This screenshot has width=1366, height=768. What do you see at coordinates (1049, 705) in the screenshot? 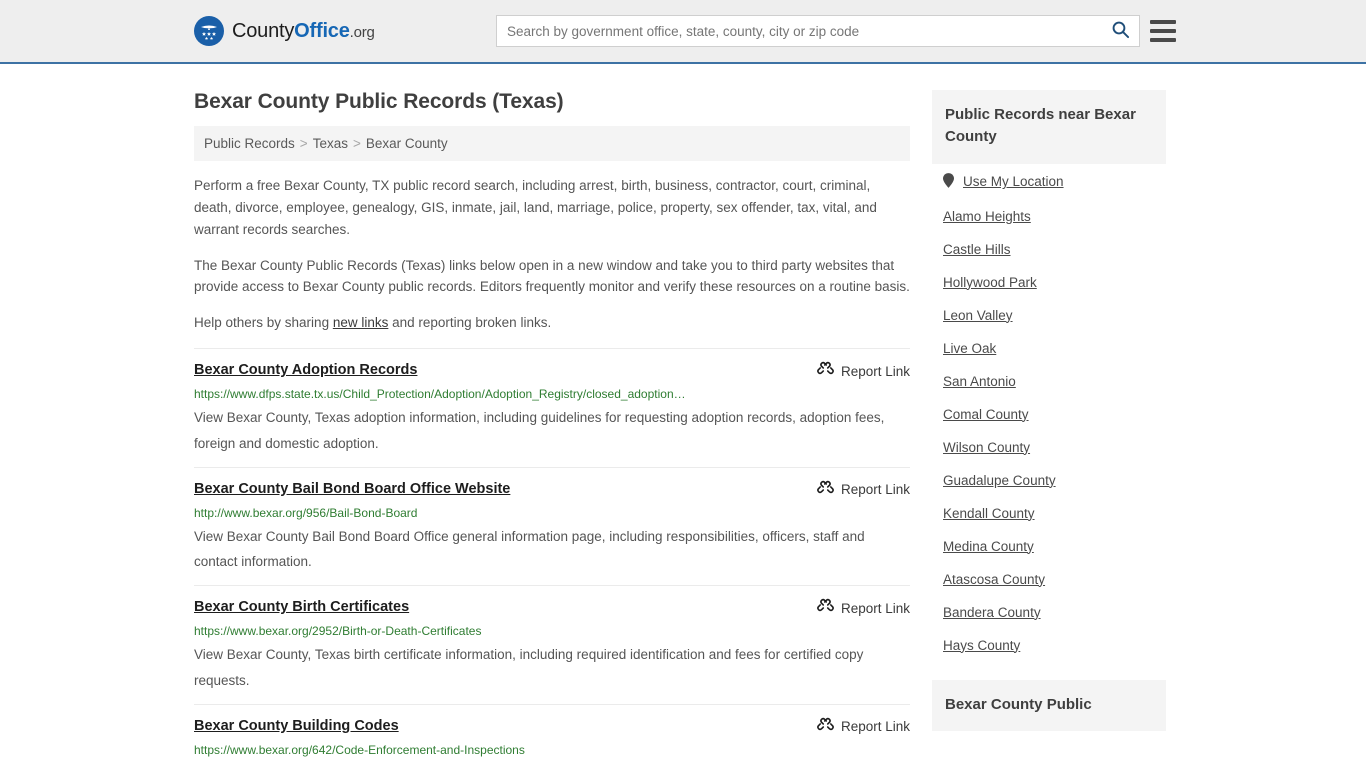
I see `sidebar-panel-title-2: Bexar County Public` at bounding box center [1049, 705].